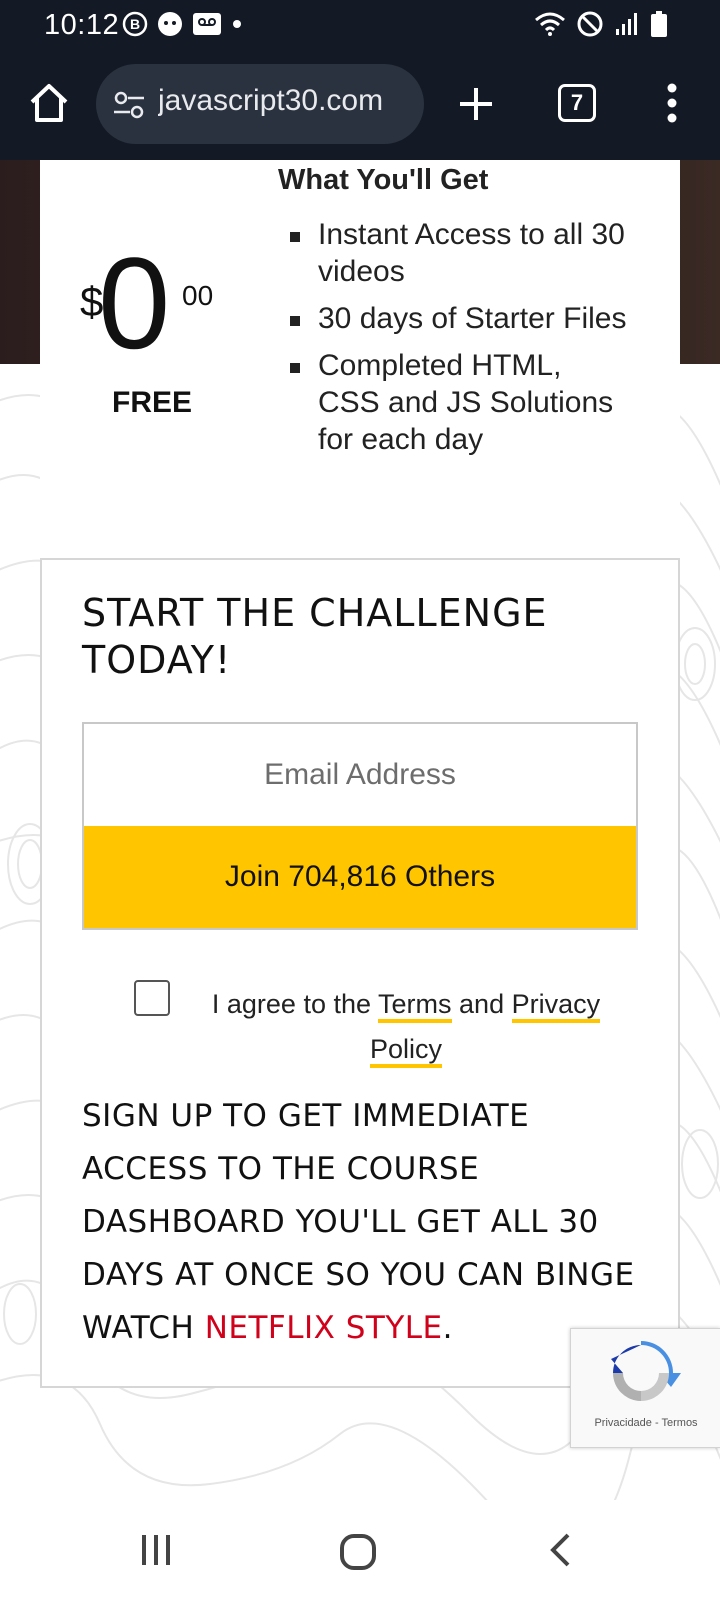 This screenshot has width=720, height=1600. Describe the element at coordinates (82, 25) in the screenshot. I see `status-time: 10:12` at that location.